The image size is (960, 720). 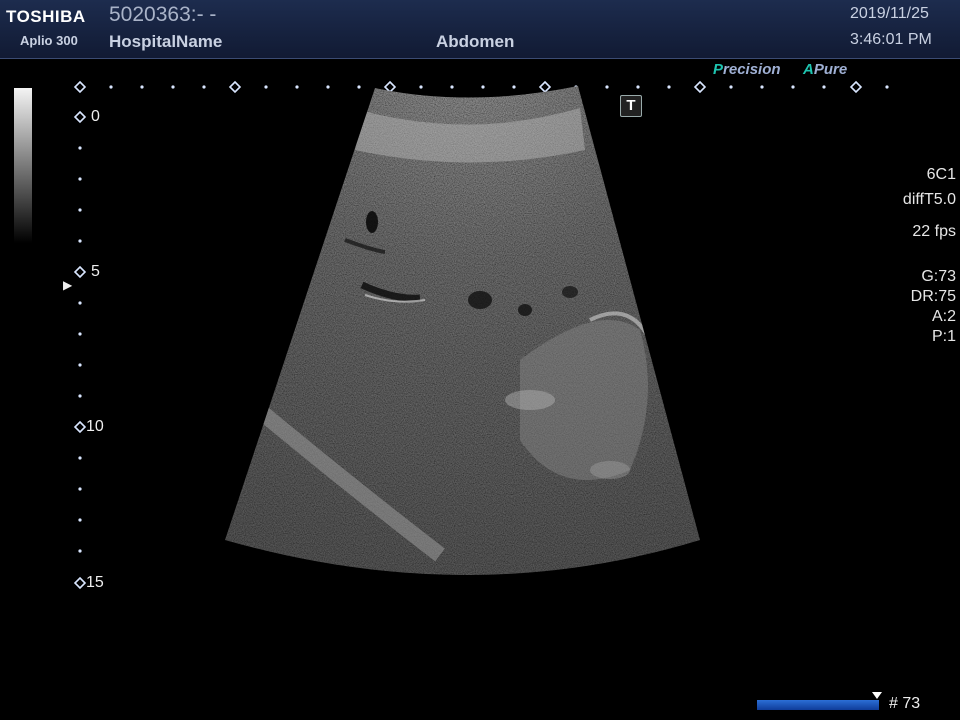 I want to click on depth-label-0: 0, so click(x=95, y=116).